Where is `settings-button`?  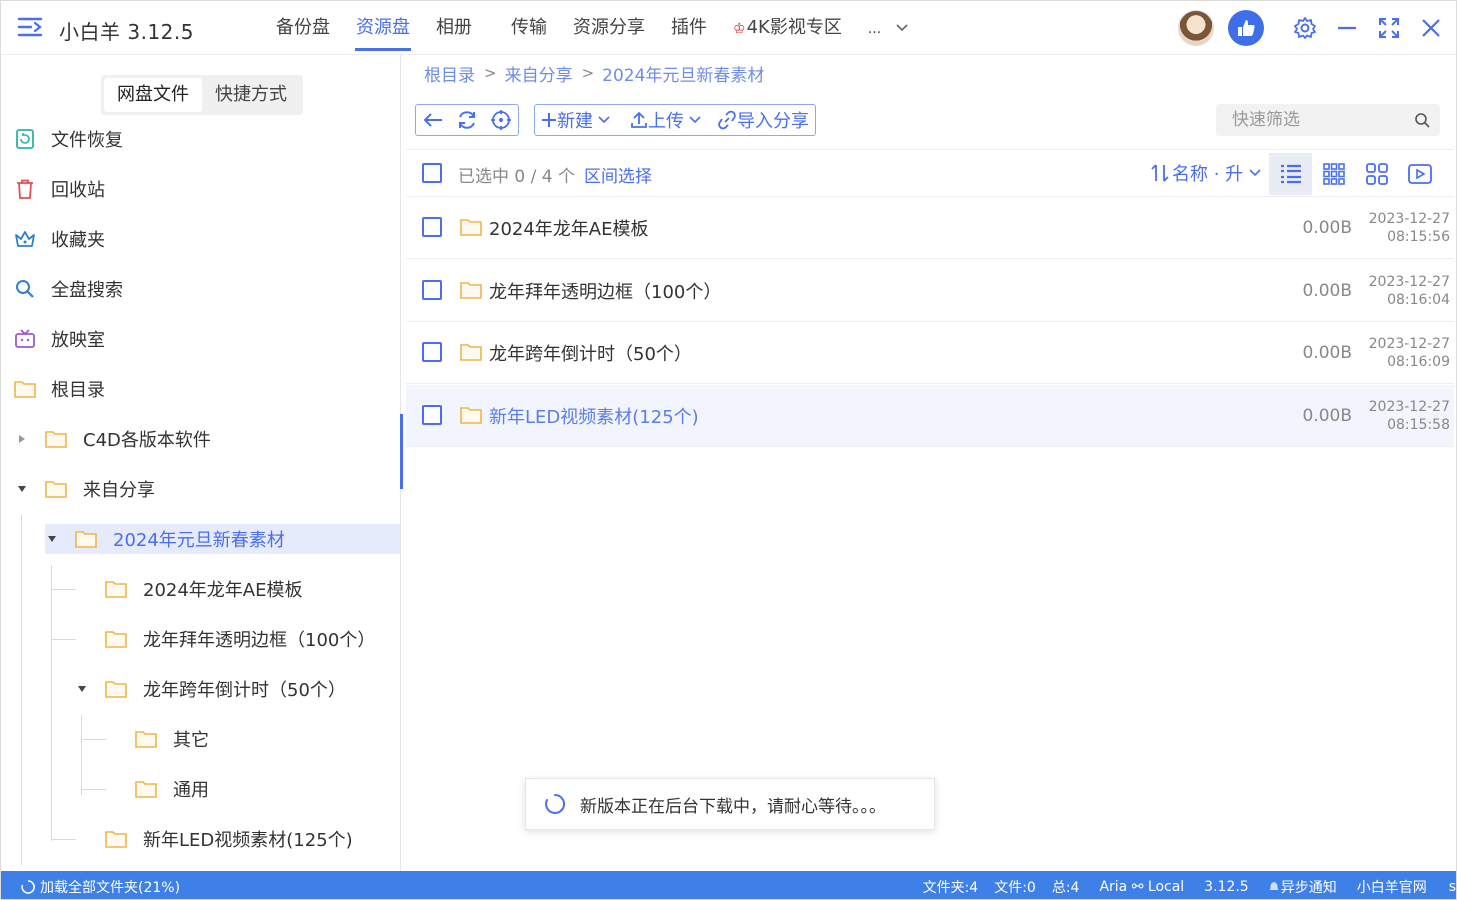
settings-button is located at coordinates (1305, 28).